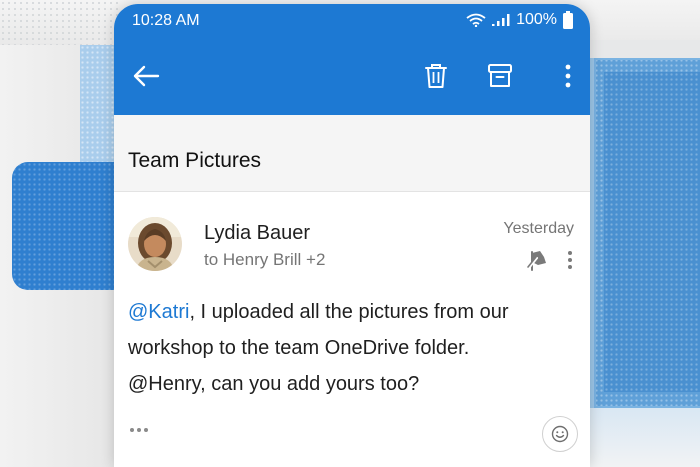  What do you see at coordinates (257, 233) in the screenshot?
I see `sender-name: Lydia Bauer` at bounding box center [257, 233].